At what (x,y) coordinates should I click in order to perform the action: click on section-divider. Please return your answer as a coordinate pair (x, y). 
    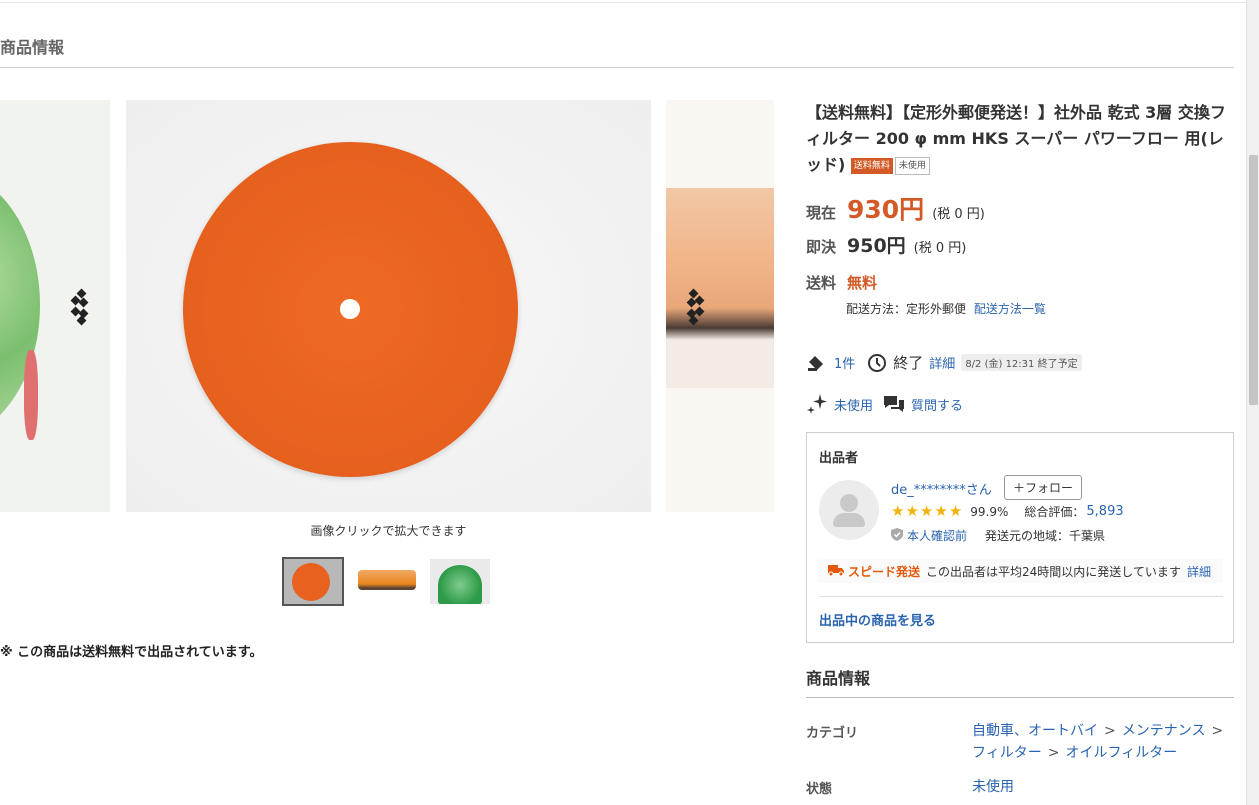
    Looking at the image, I should click on (617, 67).